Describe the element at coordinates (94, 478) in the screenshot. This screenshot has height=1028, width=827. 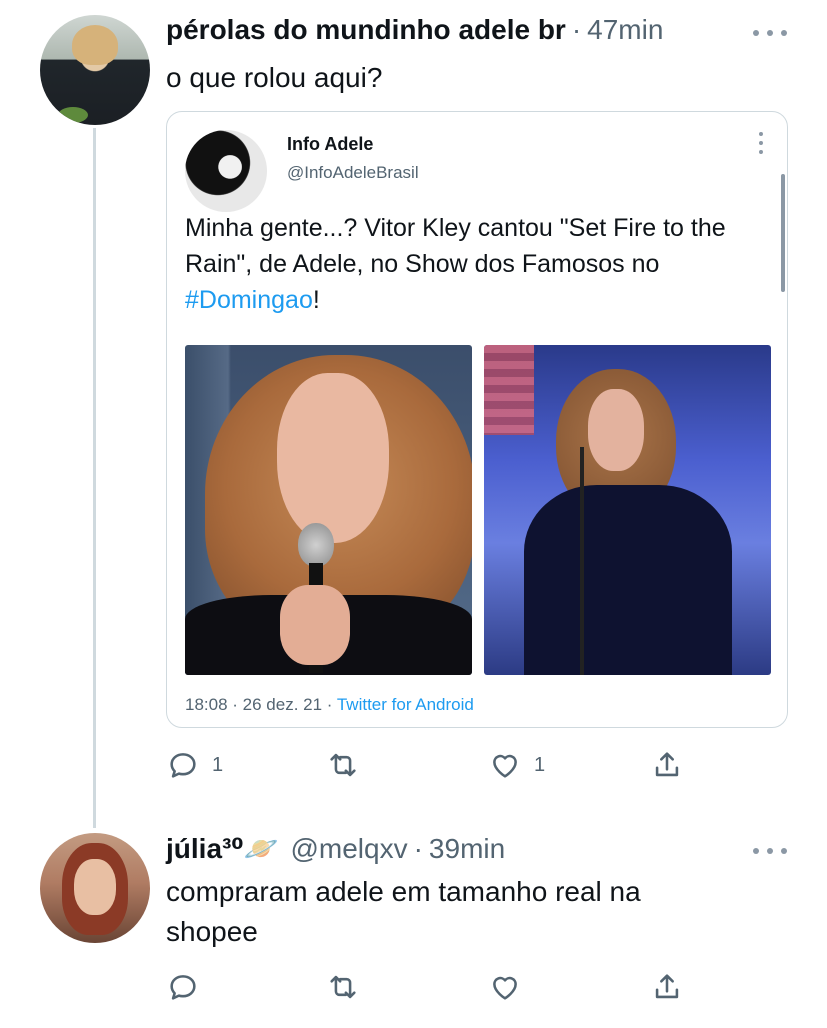
I see `thread-connector-line` at that location.